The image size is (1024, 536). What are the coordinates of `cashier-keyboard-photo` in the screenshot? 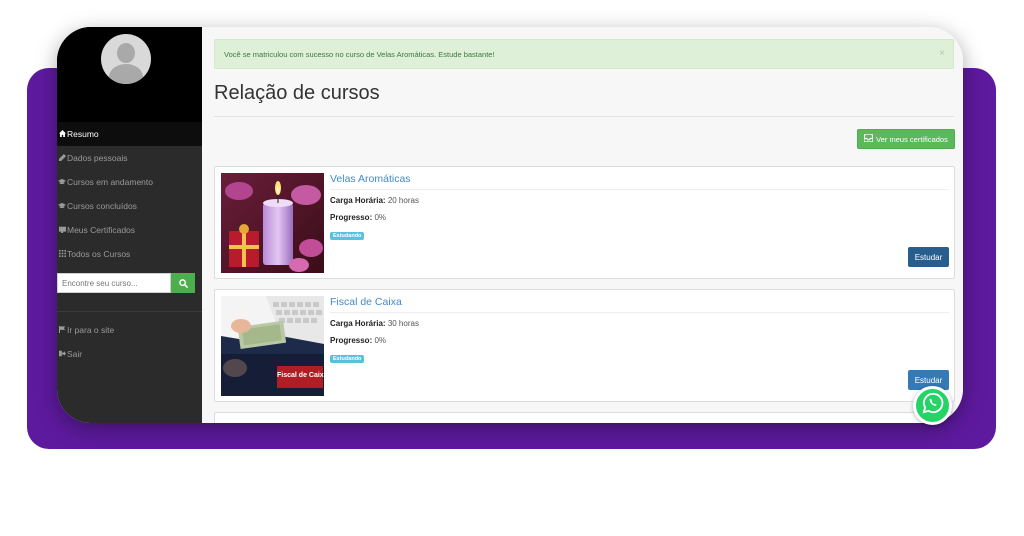 It's located at (272, 346).